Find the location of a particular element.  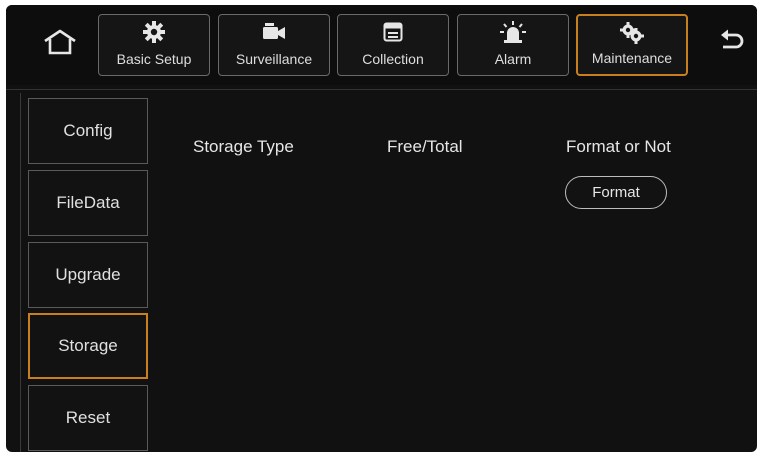

sidebar-item-reset: Reset is located at coordinates (88, 418).